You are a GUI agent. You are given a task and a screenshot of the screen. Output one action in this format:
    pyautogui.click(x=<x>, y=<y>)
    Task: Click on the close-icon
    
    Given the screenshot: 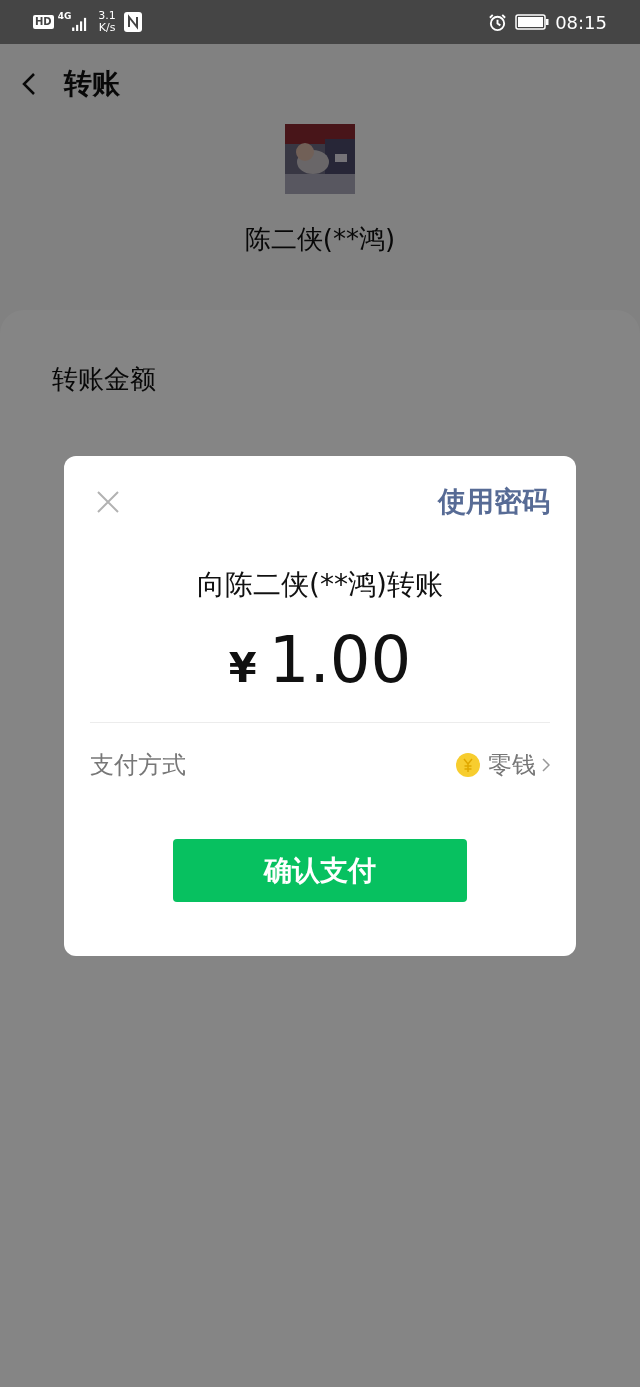 What is the action you would take?
    pyautogui.click(x=108, y=502)
    